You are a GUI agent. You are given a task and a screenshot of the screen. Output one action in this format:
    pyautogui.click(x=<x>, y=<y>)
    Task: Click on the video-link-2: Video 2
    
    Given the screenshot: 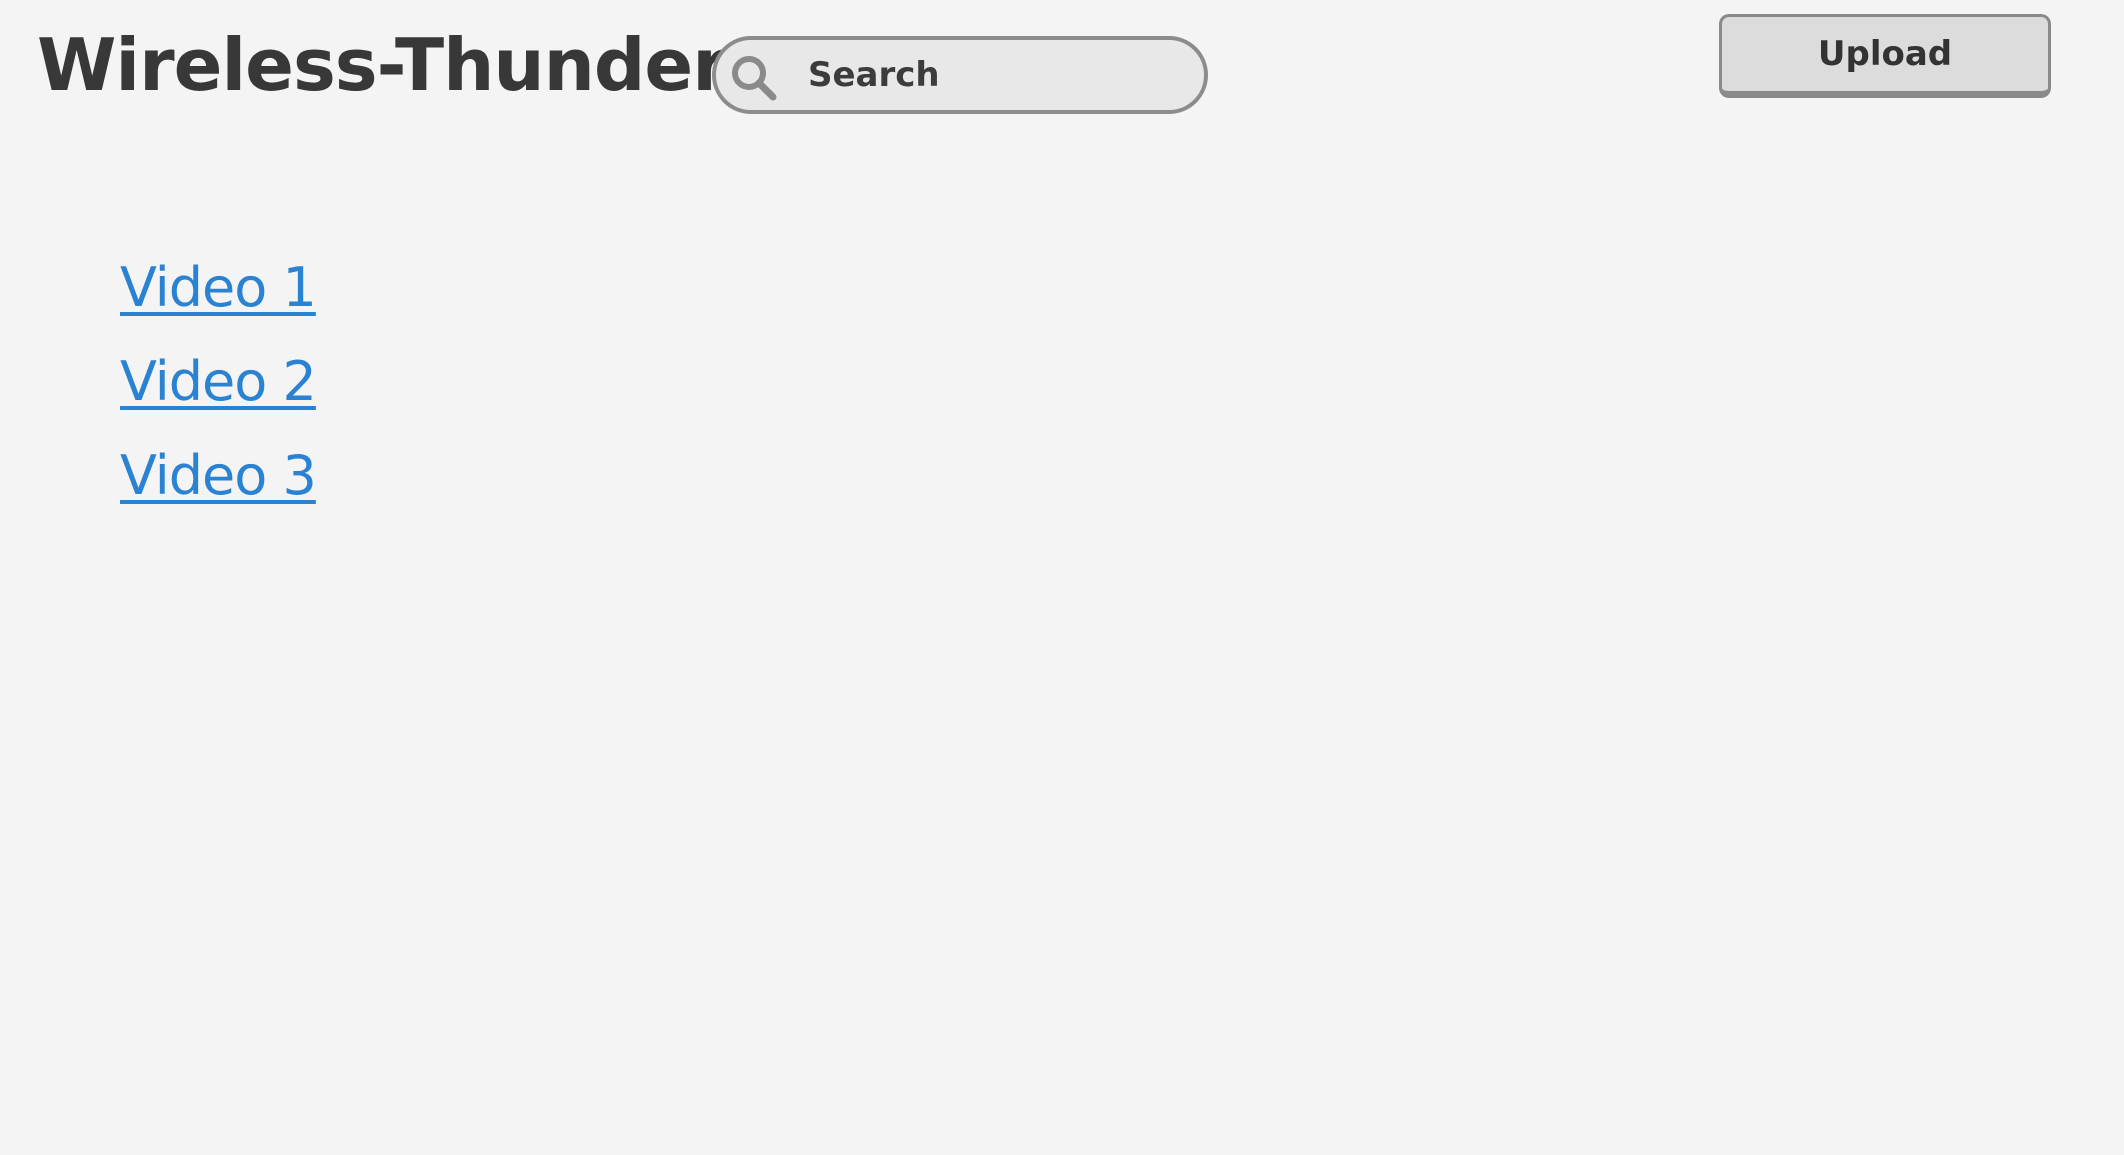 What is the action you would take?
    pyautogui.click(x=218, y=381)
    